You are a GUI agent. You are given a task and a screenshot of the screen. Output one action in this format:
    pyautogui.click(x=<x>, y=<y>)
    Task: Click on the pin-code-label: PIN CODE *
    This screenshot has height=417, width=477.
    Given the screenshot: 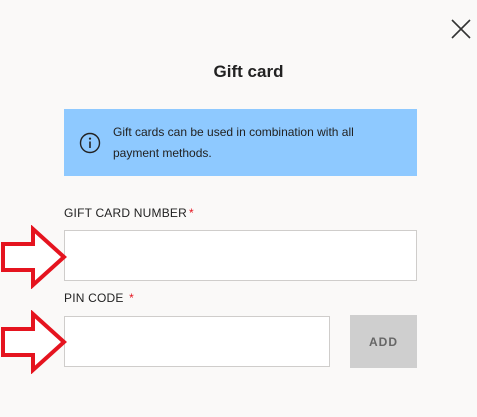 What is the action you would take?
    pyautogui.click(x=99, y=298)
    